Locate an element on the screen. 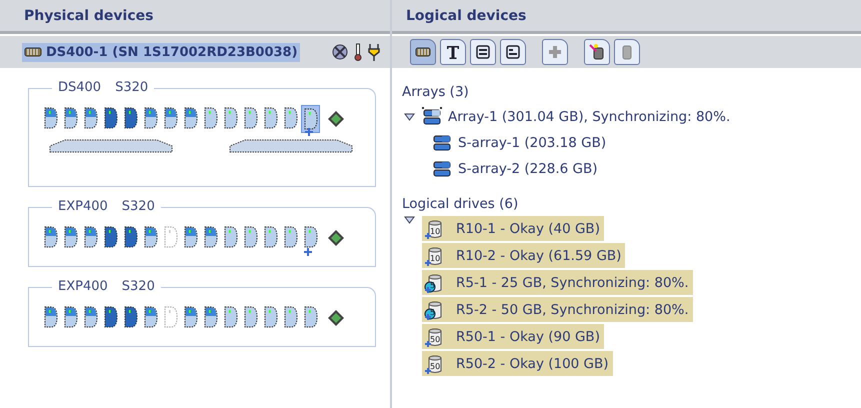  drive-label: R10-2 - Okay (61.59 GB) is located at coordinates (539, 256).